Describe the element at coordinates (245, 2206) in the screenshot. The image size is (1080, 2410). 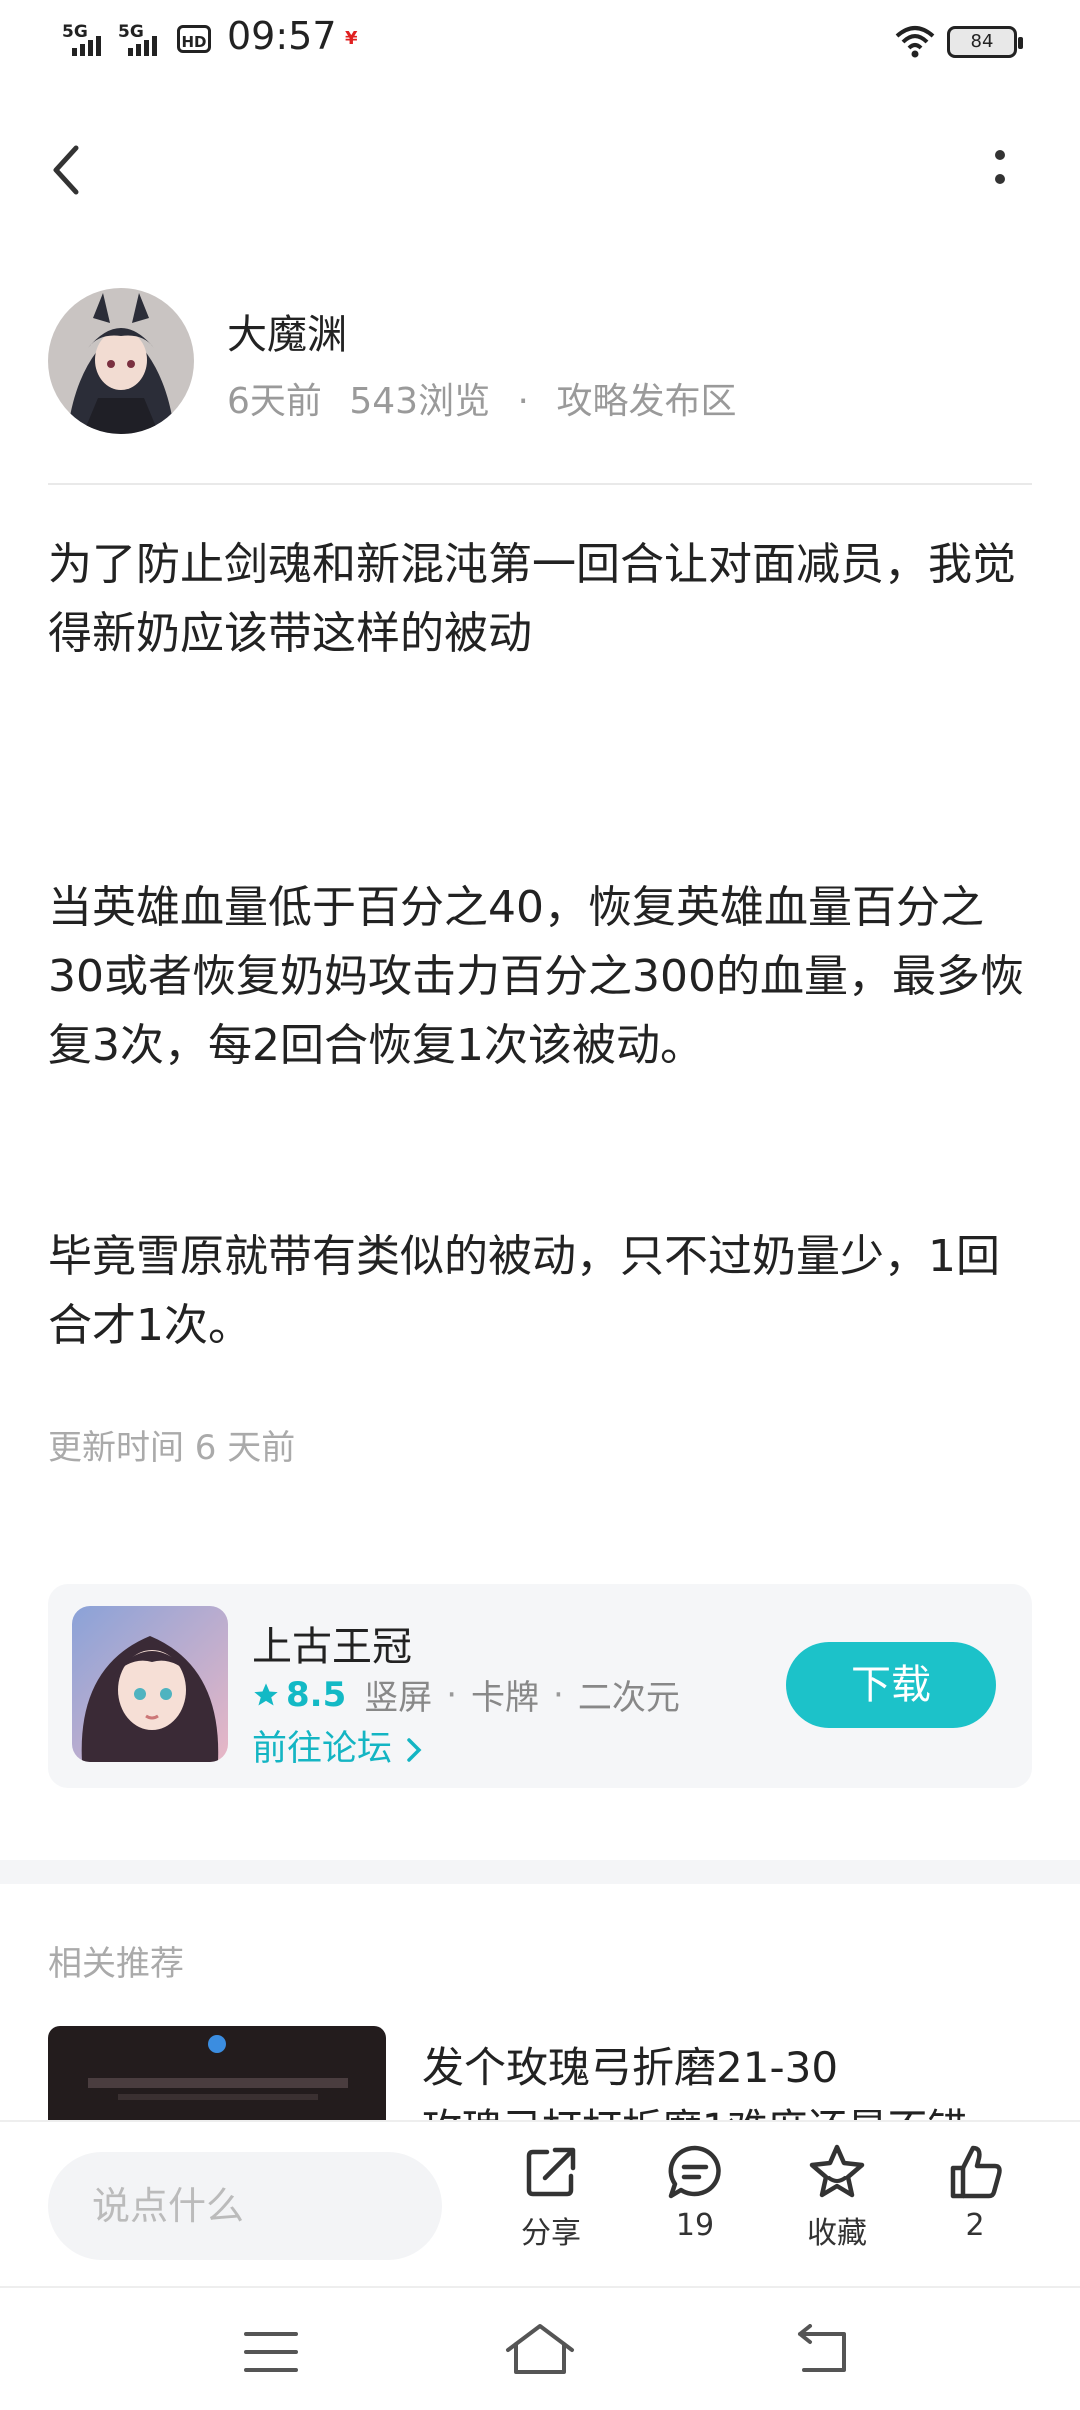
I see `comment-input: 说点什么` at that location.